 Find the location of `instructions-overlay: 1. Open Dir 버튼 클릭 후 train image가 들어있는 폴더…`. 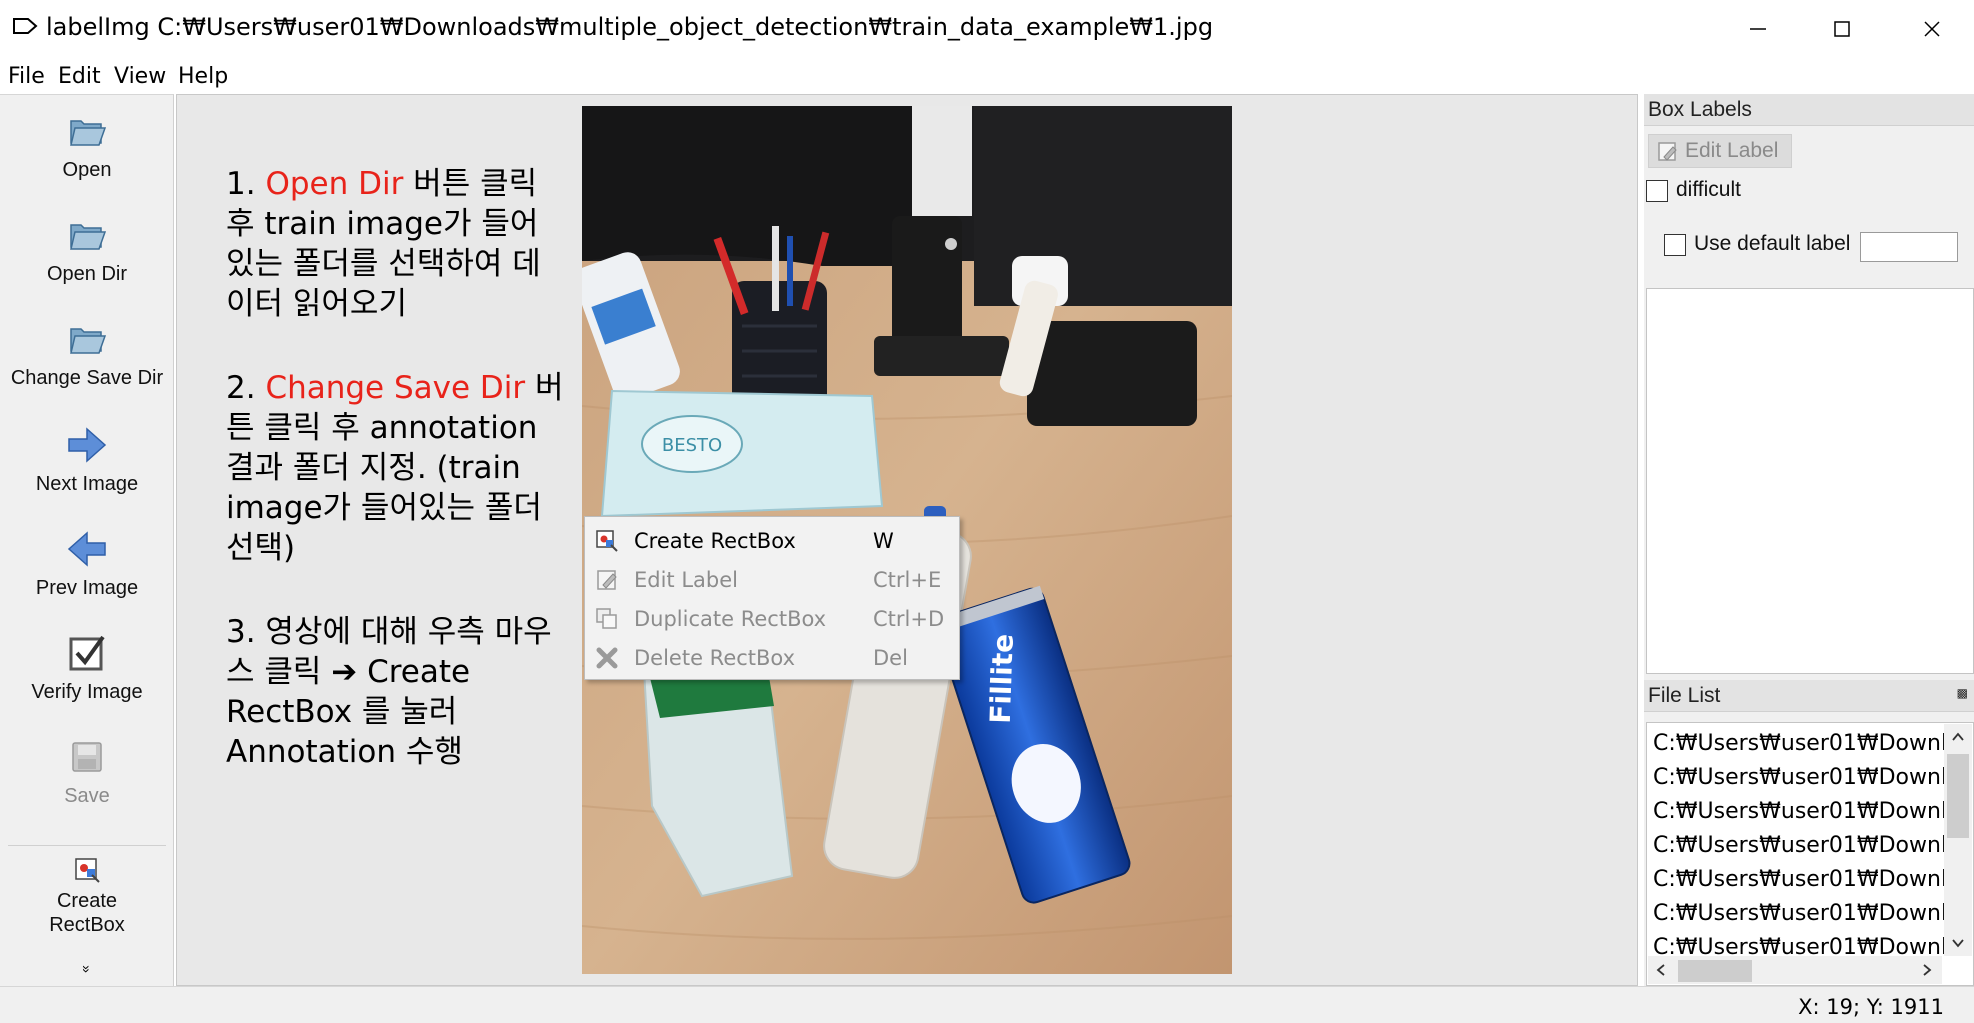

instructions-overlay: 1. Open Dir 버튼 클릭 후 train image가 들어있는 폴더… is located at coordinates (396, 490).